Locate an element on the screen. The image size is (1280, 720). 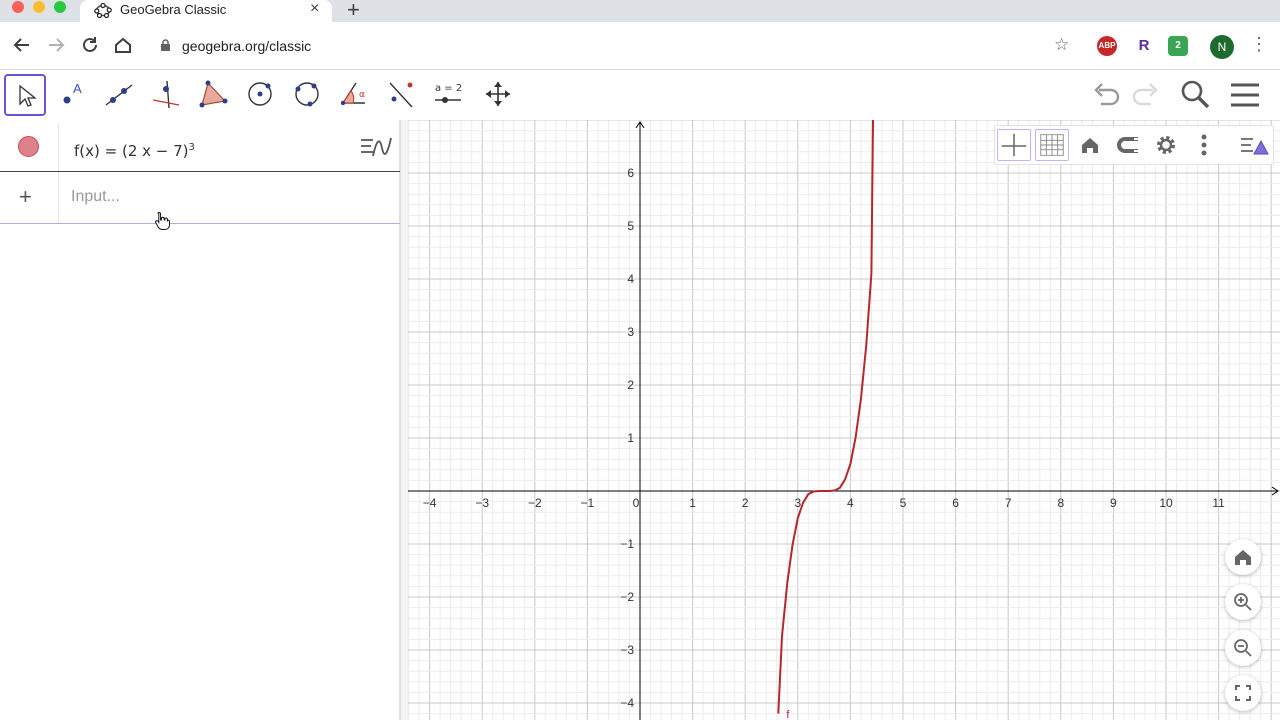
x-tick-label: 0 is located at coordinates (636, 503).